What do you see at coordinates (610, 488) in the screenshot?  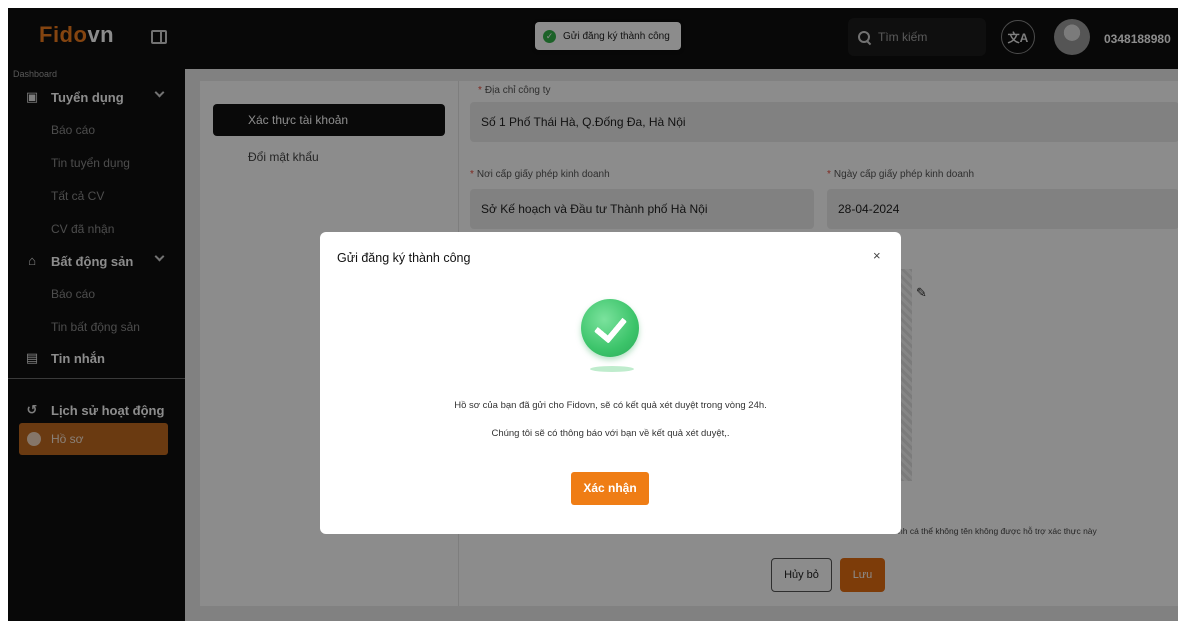 I see `confirm-button: Xác nhận` at bounding box center [610, 488].